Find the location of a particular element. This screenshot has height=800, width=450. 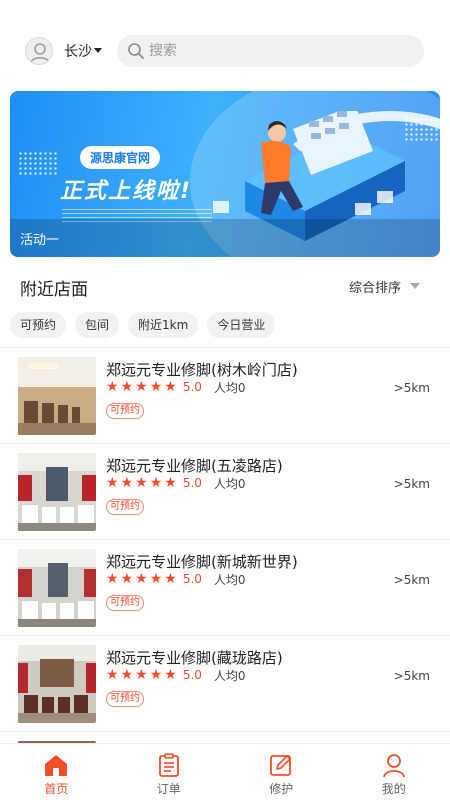

user-avatar is located at coordinates (39, 51).